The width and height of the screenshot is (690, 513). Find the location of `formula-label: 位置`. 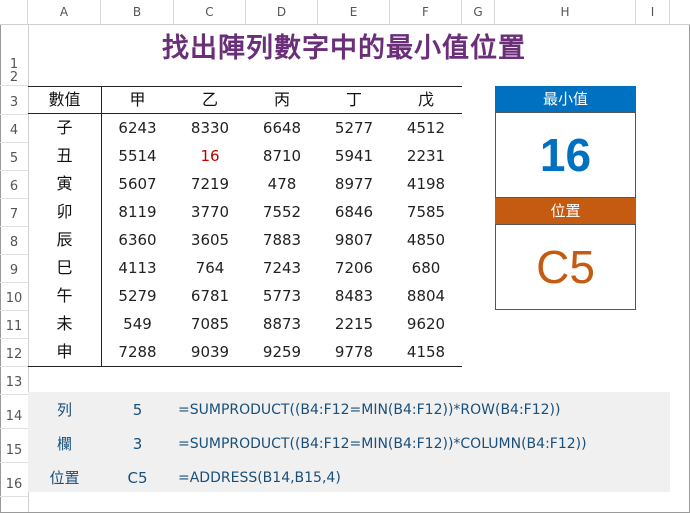

formula-label: 位置 is located at coordinates (64, 478).